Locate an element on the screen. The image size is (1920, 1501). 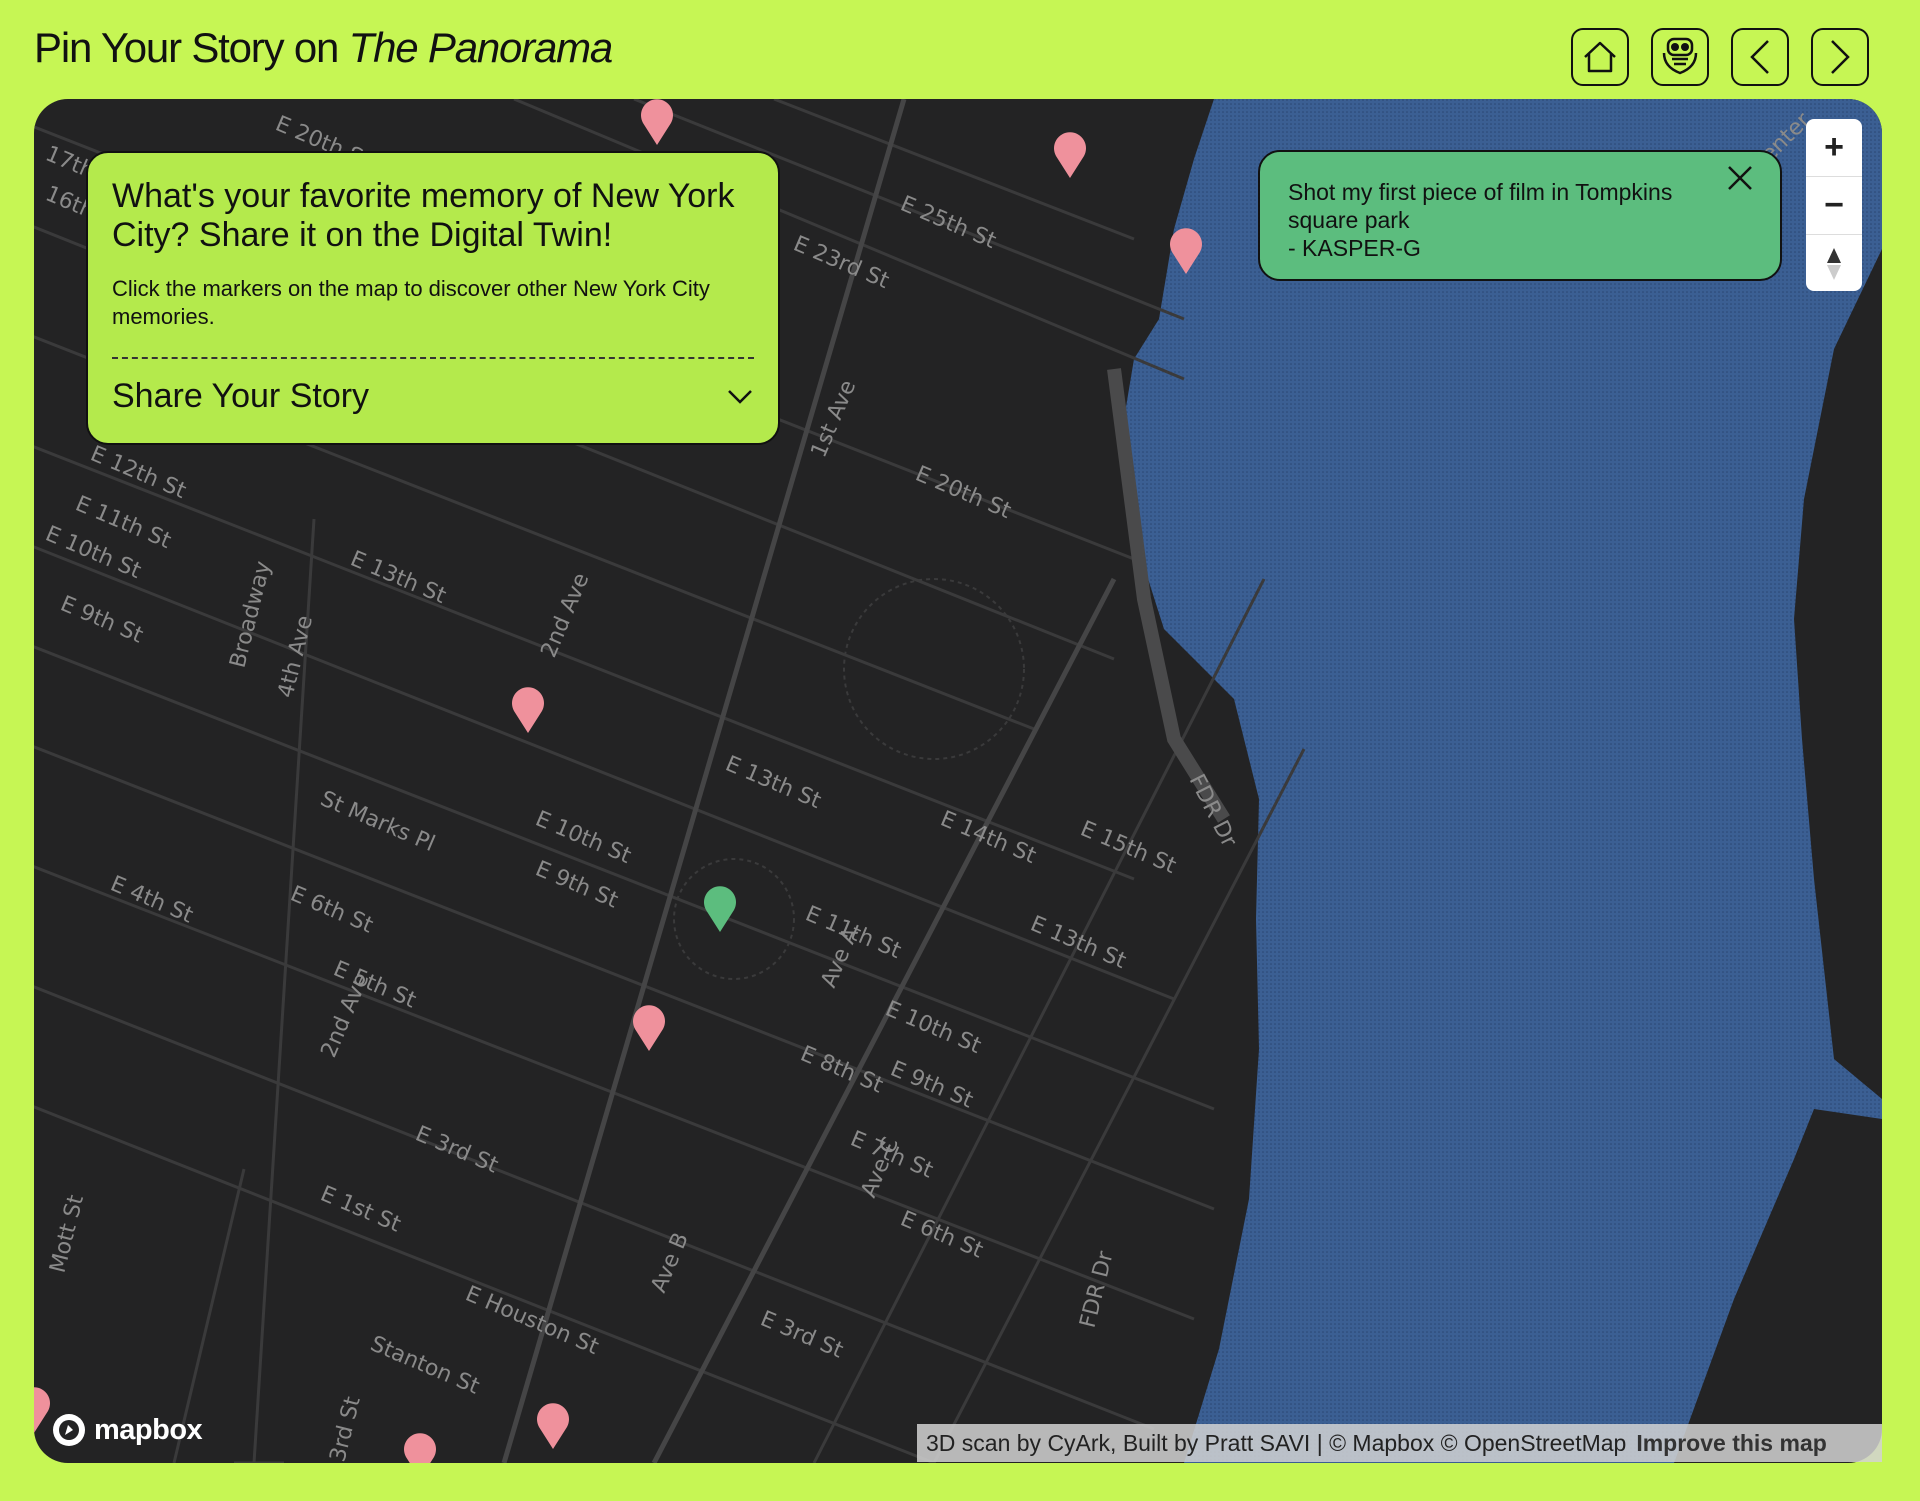
improve-map-link: Improve this map is located at coordinates (1731, 1443).